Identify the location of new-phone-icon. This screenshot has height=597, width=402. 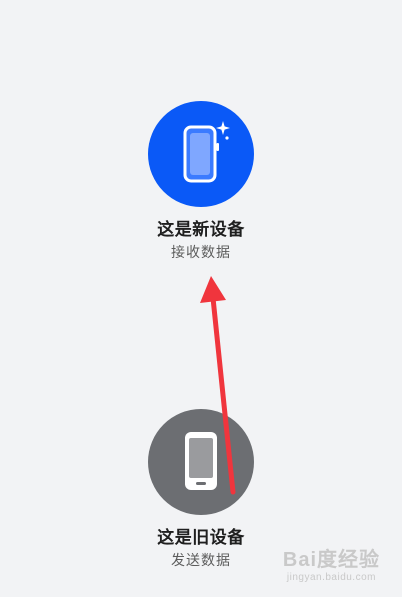
(206, 152).